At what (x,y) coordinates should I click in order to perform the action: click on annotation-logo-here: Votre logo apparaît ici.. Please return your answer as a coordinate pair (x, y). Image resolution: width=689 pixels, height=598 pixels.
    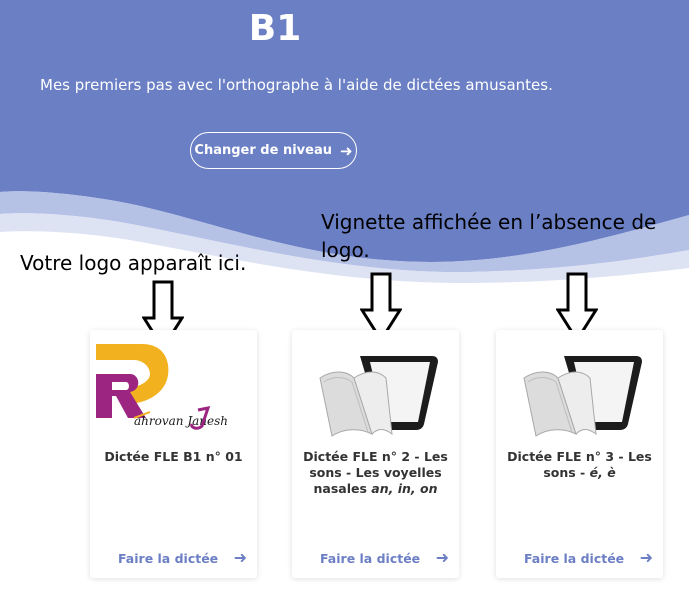
    Looking at the image, I should click on (133, 263).